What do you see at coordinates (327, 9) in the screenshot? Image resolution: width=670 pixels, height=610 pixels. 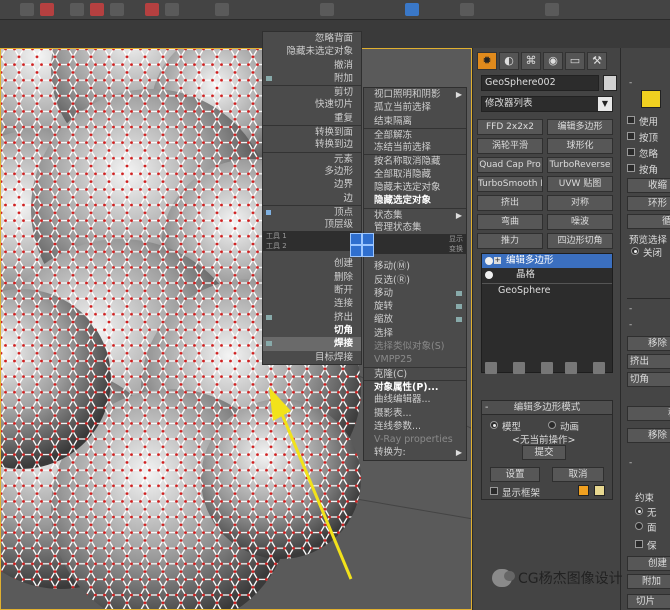 I see `mirror-icon` at bounding box center [327, 9].